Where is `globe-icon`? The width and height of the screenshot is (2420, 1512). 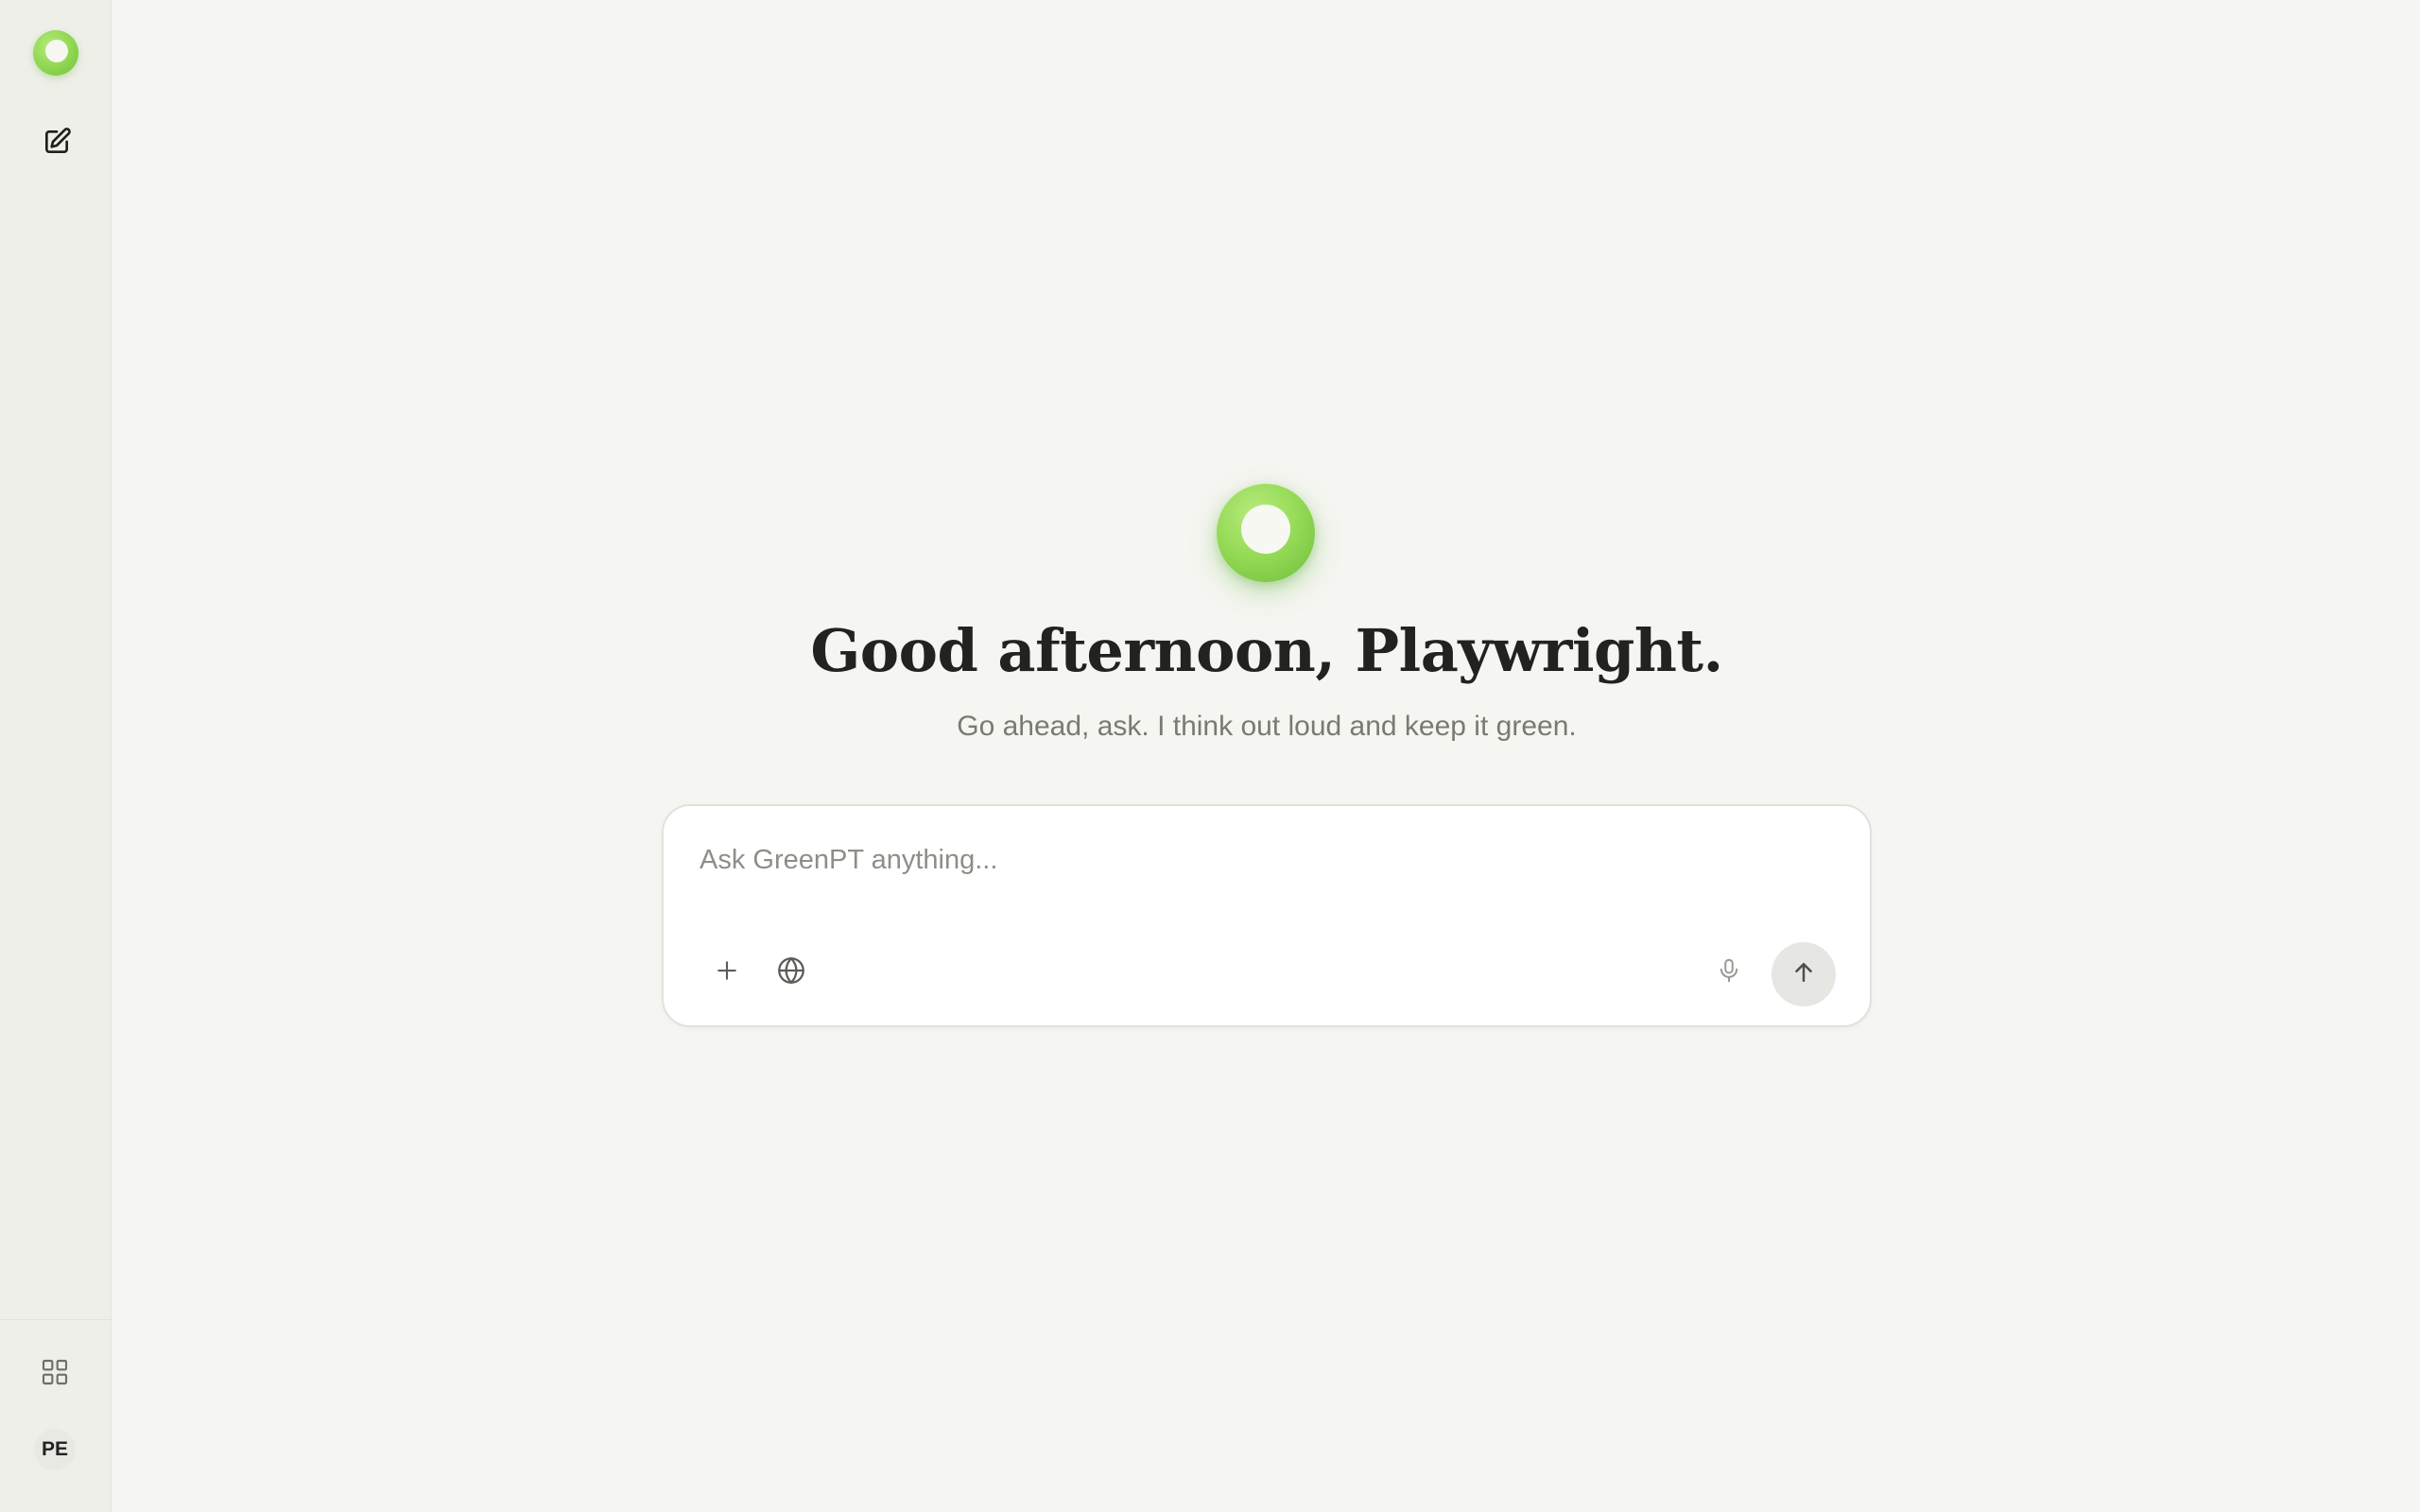
globe-icon is located at coordinates (791, 972).